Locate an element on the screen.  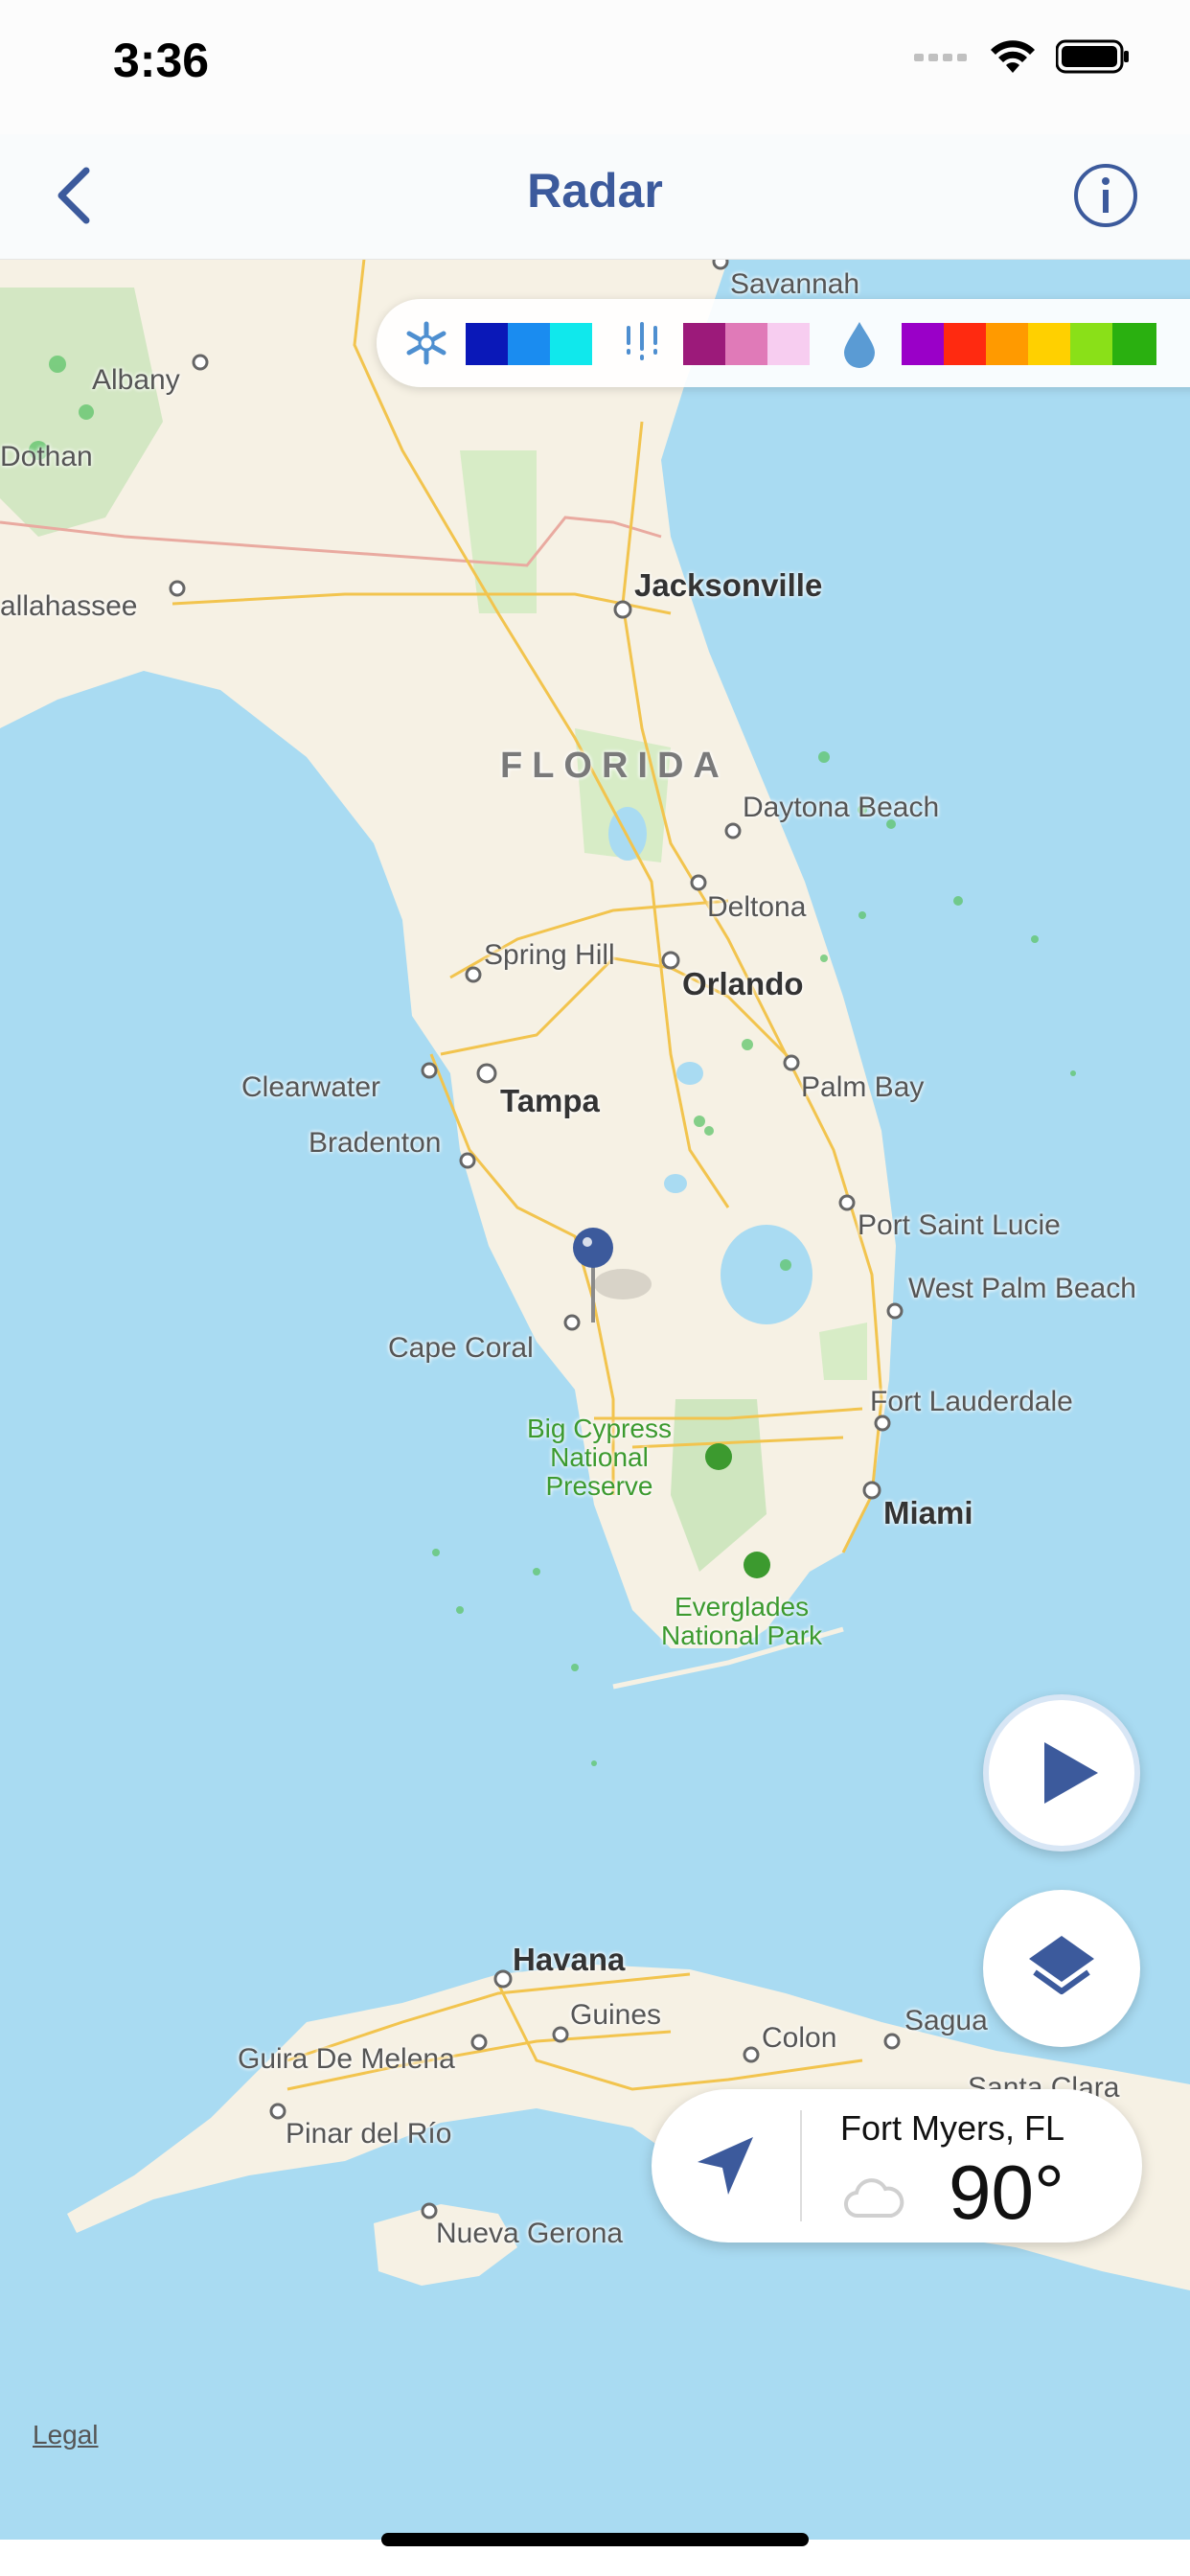
snowflake-icon is located at coordinates (426, 343).